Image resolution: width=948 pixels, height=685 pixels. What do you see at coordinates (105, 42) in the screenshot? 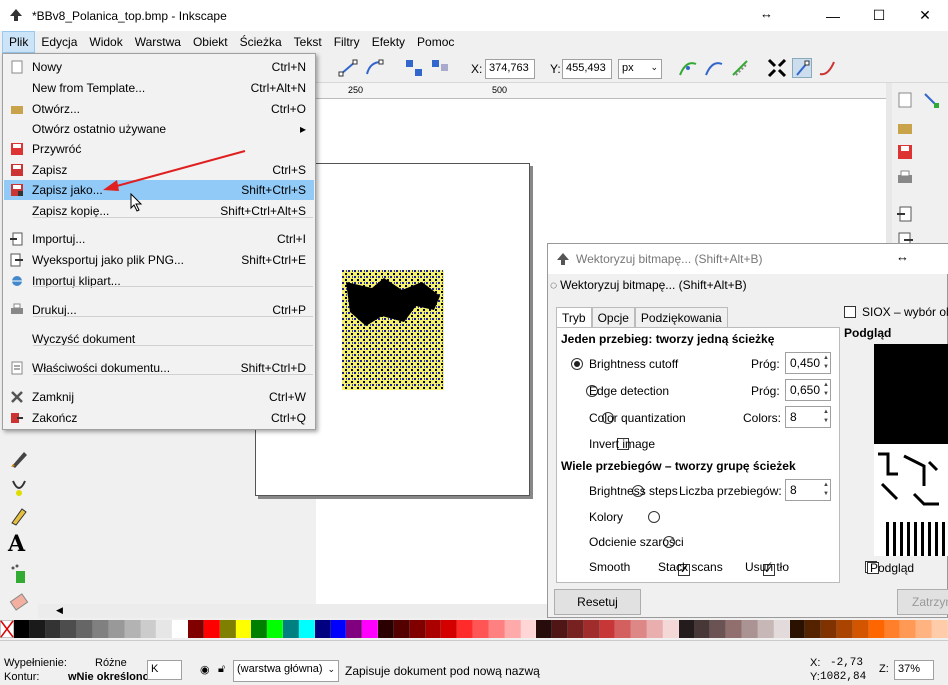
I see `menu-widok: Widok` at bounding box center [105, 42].